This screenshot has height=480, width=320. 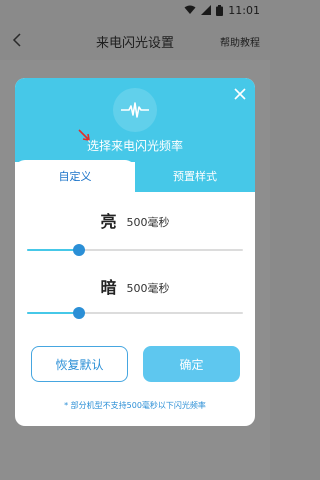 What do you see at coordinates (135, 40) in the screenshot?
I see `app-header: 来电闪光设置 帮助教程` at bounding box center [135, 40].